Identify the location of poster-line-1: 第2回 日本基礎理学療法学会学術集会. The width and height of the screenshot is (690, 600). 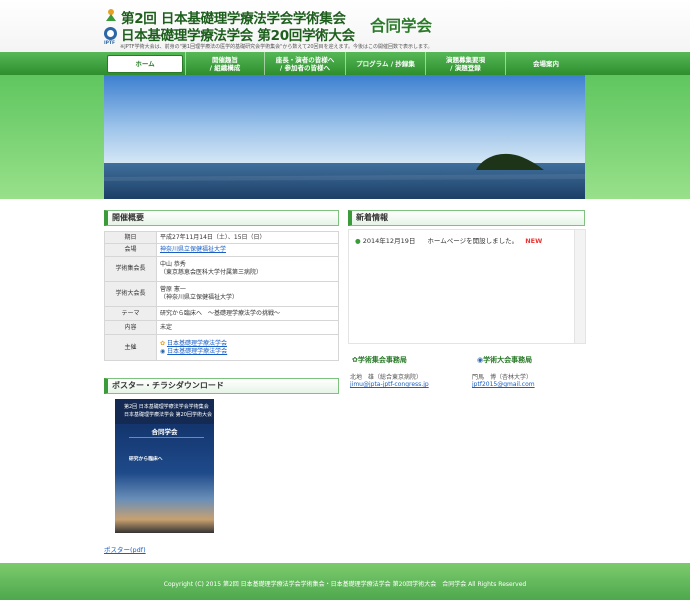
(166, 407).